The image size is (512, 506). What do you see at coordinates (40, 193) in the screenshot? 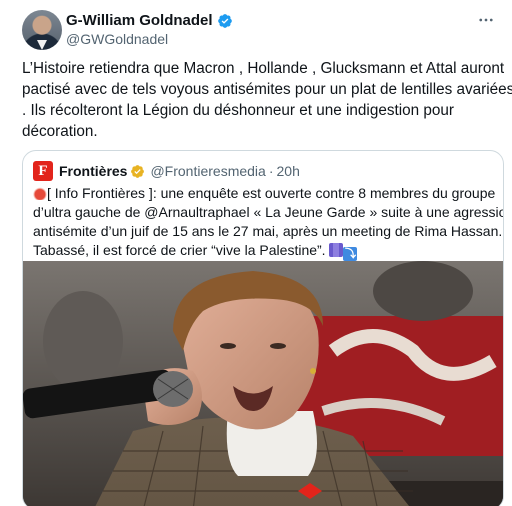
I see `siren-icon` at bounding box center [40, 193].